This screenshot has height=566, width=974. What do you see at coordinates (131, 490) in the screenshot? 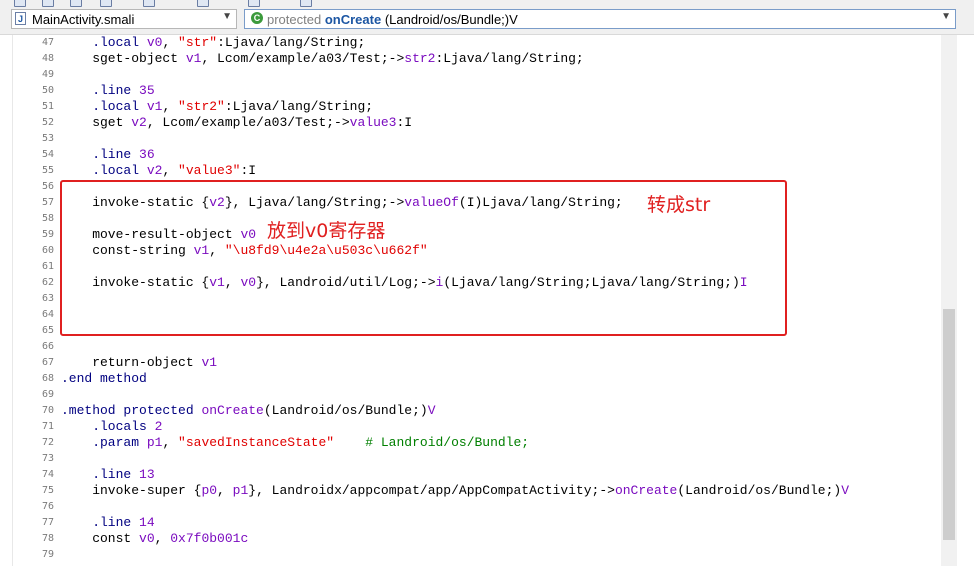
I see `code-token: invoke-super {` at bounding box center [131, 490].